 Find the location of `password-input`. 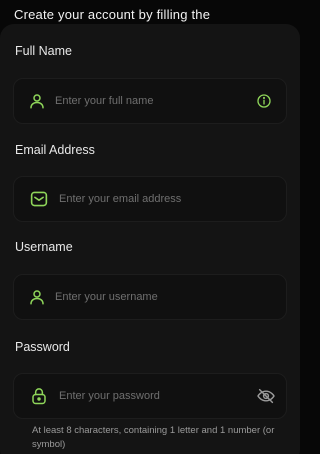

password-input is located at coordinates (154, 396).